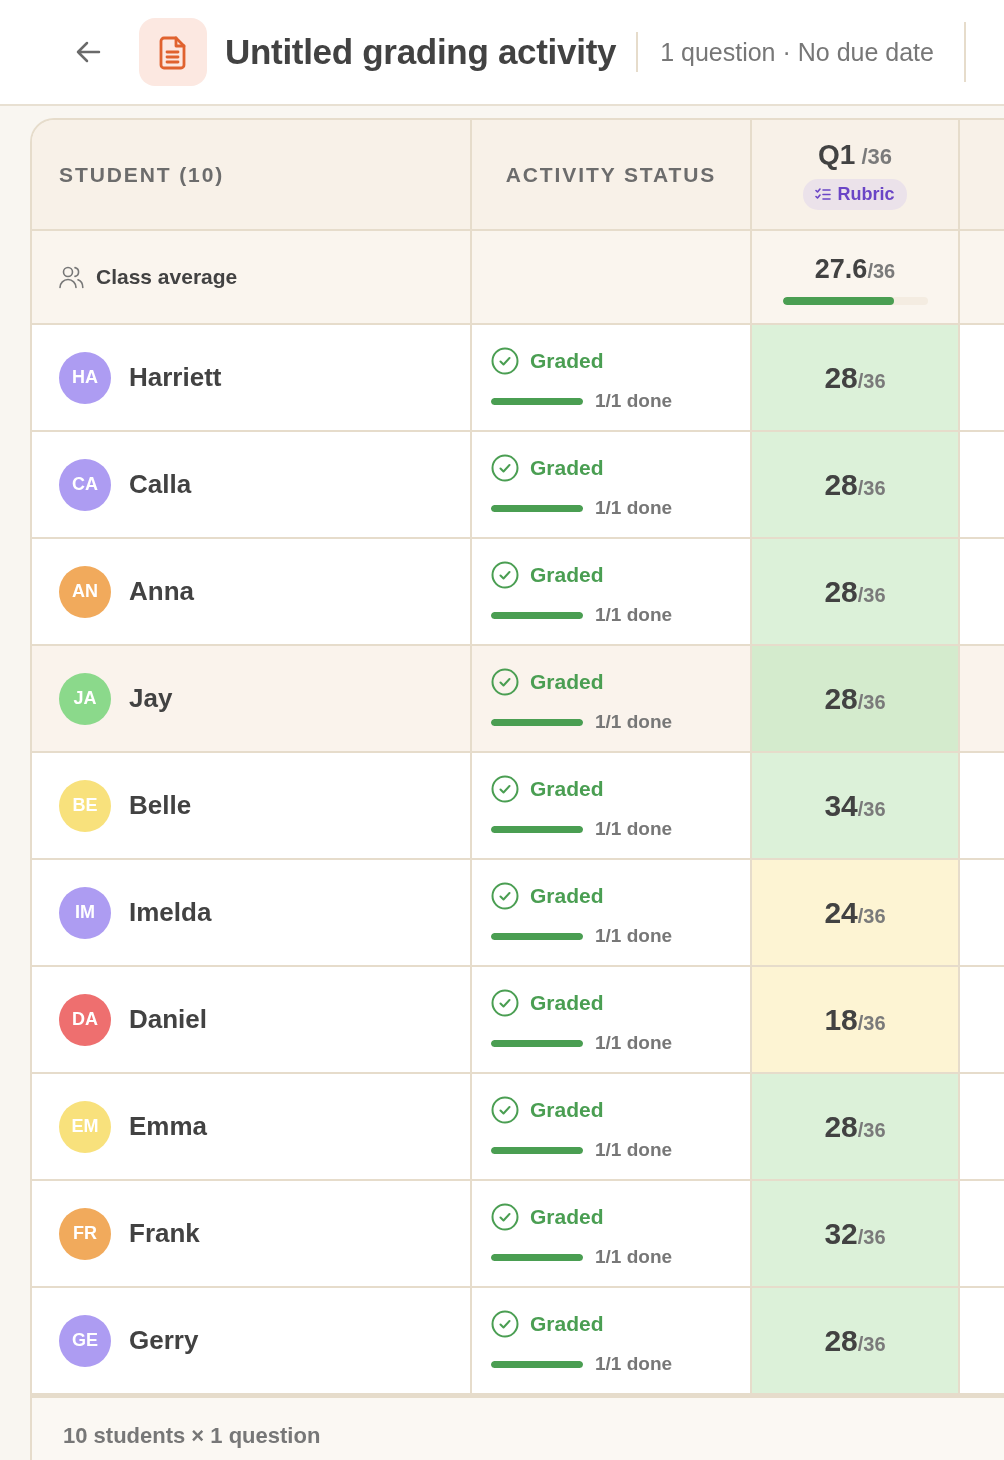 The height and width of the screenshot is (1460, 1004). Describe the element at coordinates (421, 52) in the screenshot. I see `activity-title: Untitled grading activity` at that location.